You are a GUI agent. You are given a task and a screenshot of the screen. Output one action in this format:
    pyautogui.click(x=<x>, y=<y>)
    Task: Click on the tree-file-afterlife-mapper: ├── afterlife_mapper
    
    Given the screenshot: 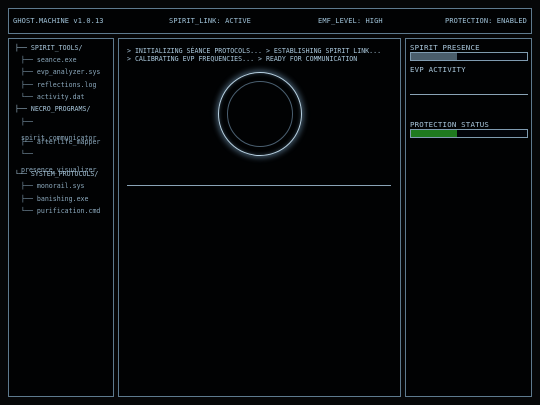 What is the action you would take?
    pyautogui.click(x=60, y=142)
    